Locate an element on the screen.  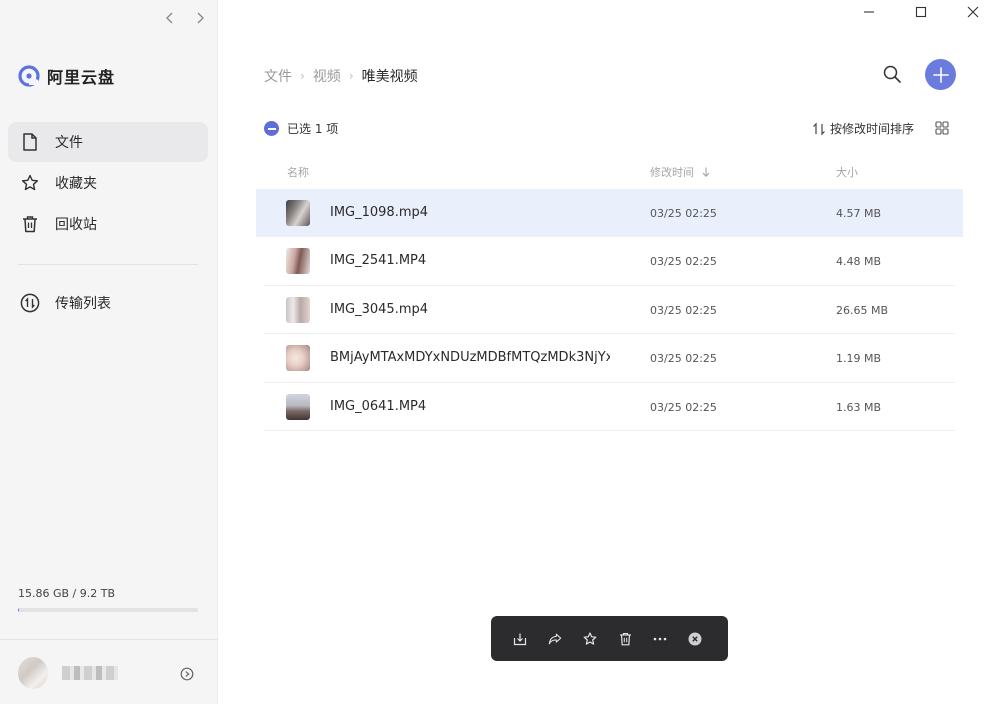
table-row: IMG_0641.MP4 03/25 02:25 1.63 MB is located at coordinates (609, 407).